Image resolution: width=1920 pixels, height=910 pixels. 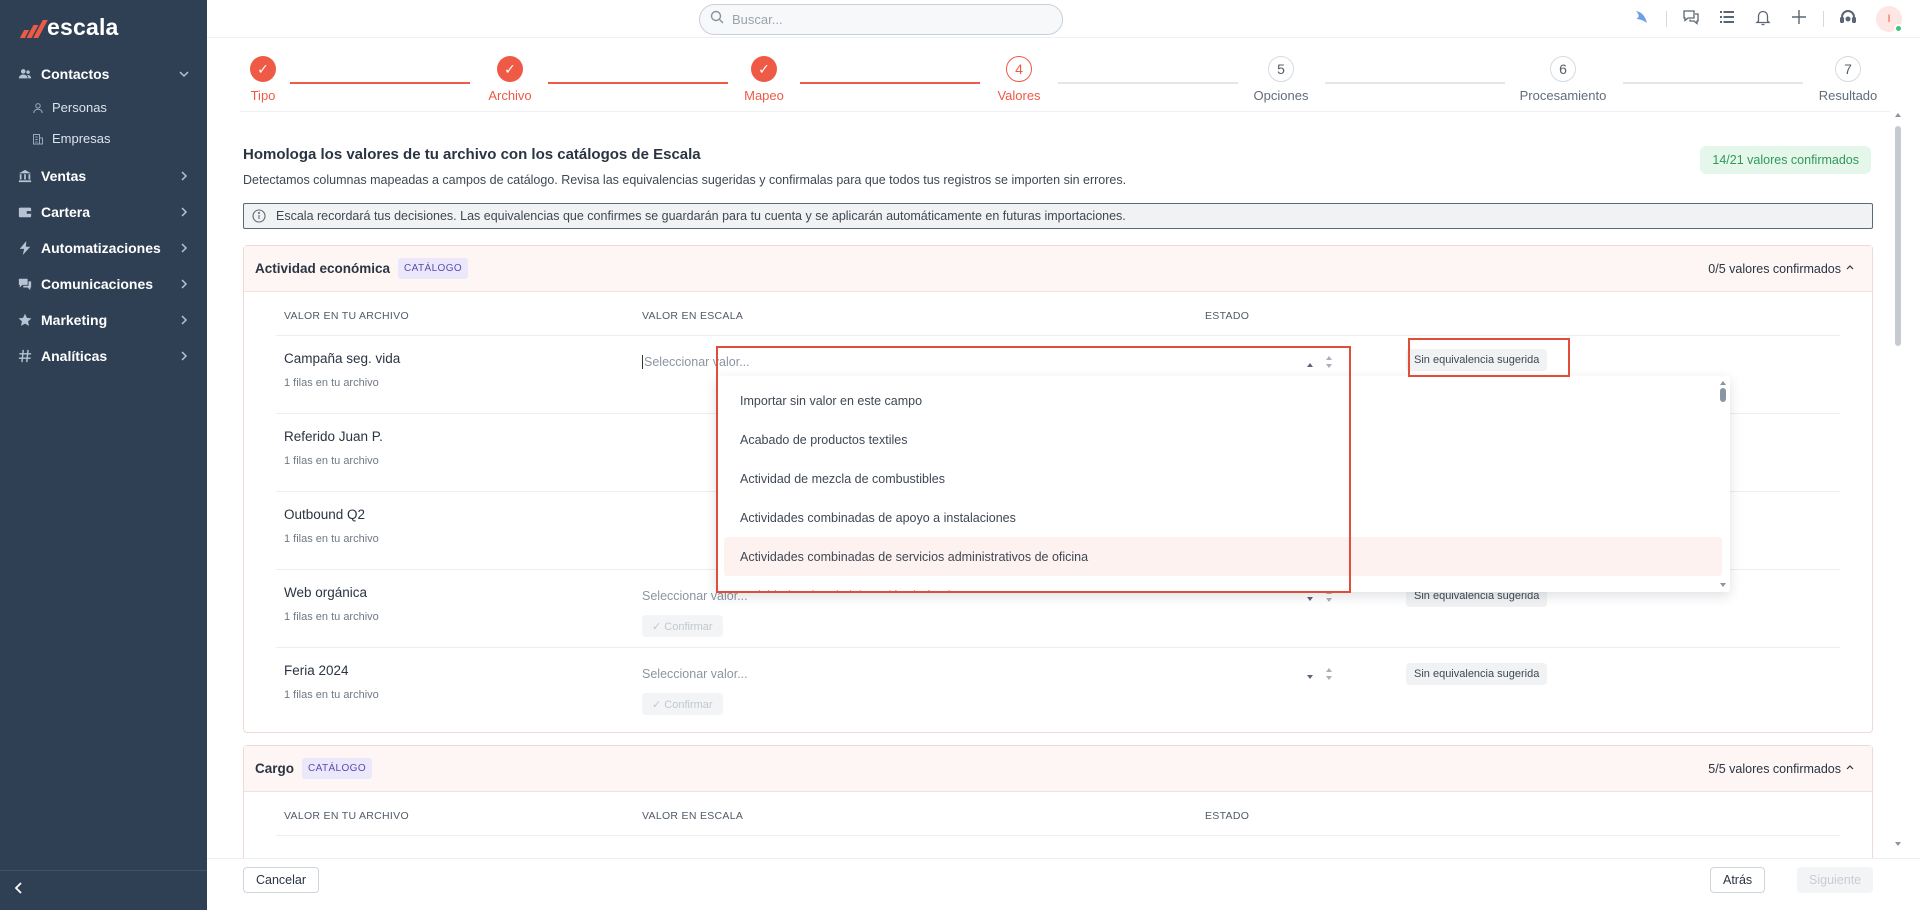 What do you see at coordinates (103, 284) in the screenshot?
I see `sidebar-item-comunicaciones: Comunicaciones` at bounding box center [103, 284].